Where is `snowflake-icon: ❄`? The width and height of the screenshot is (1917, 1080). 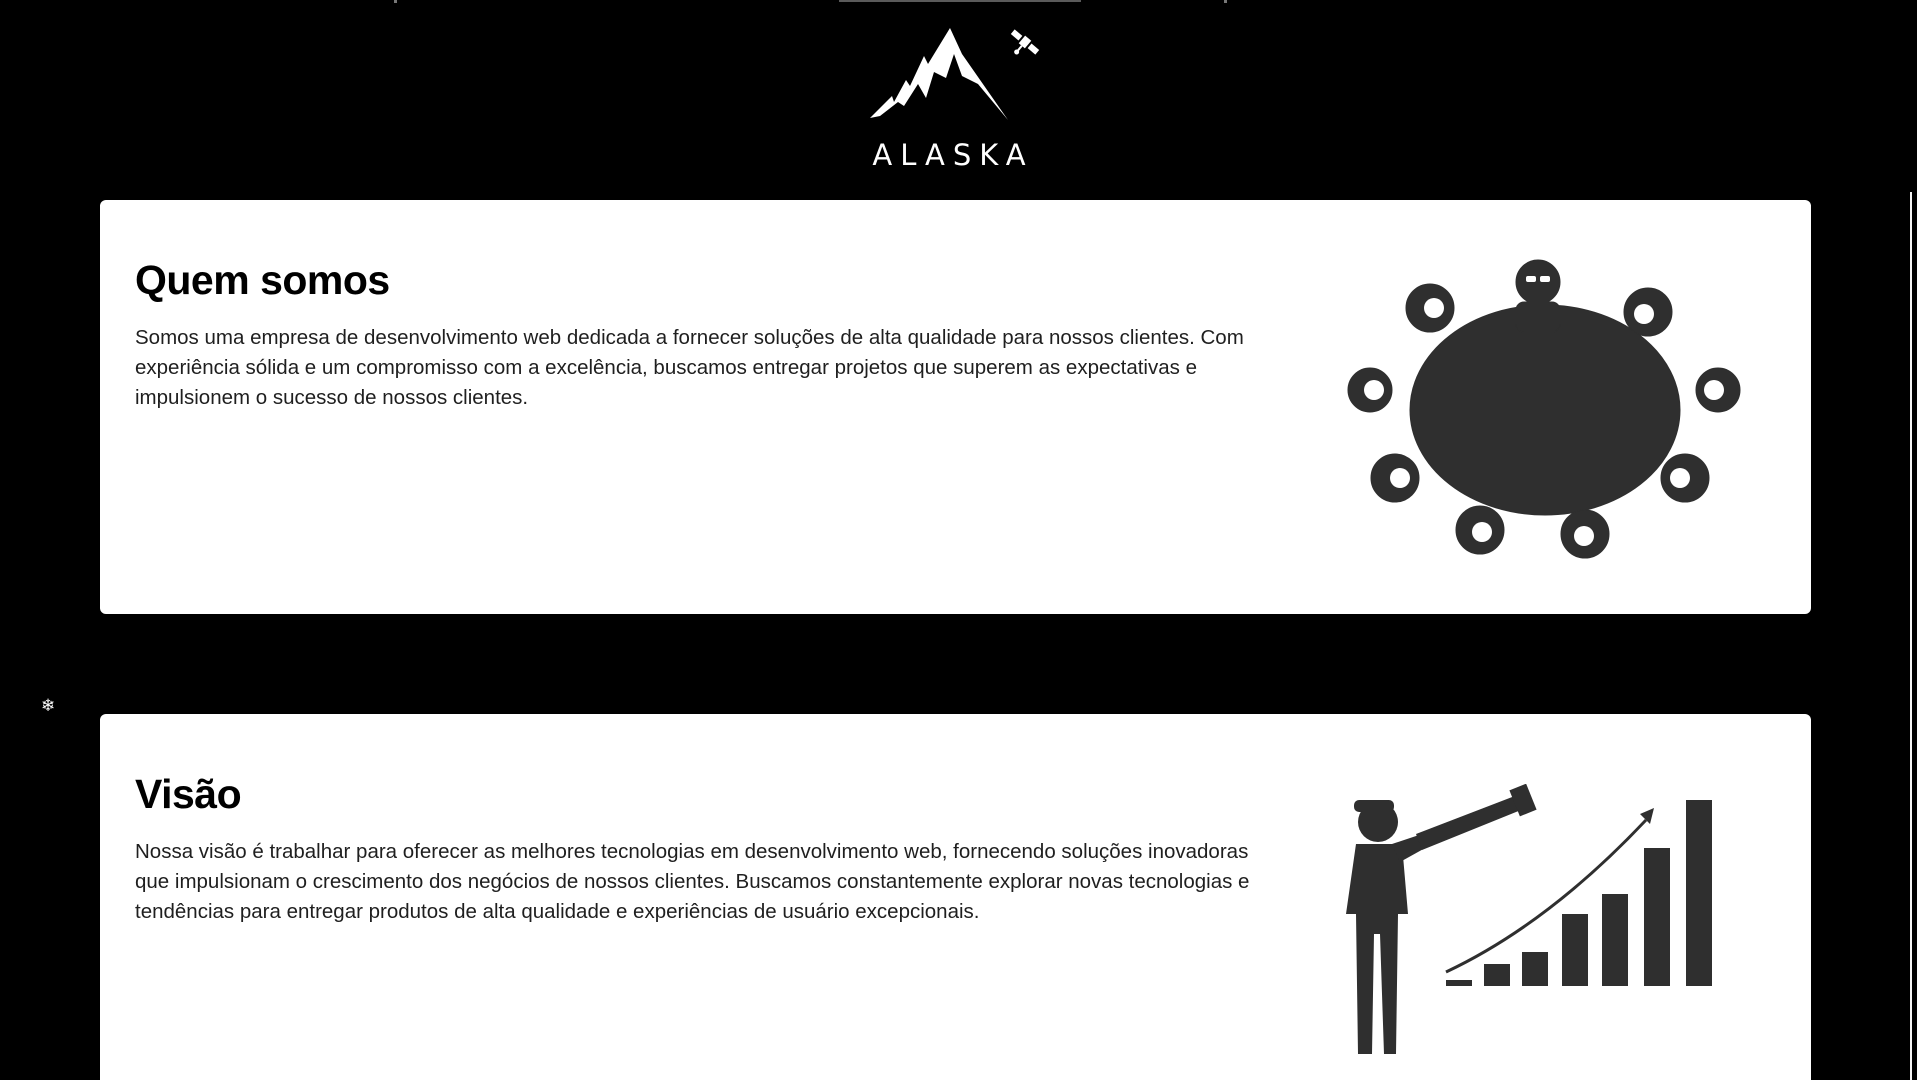
snowflake-icon: ❄ is located at coordinates (48, 705).